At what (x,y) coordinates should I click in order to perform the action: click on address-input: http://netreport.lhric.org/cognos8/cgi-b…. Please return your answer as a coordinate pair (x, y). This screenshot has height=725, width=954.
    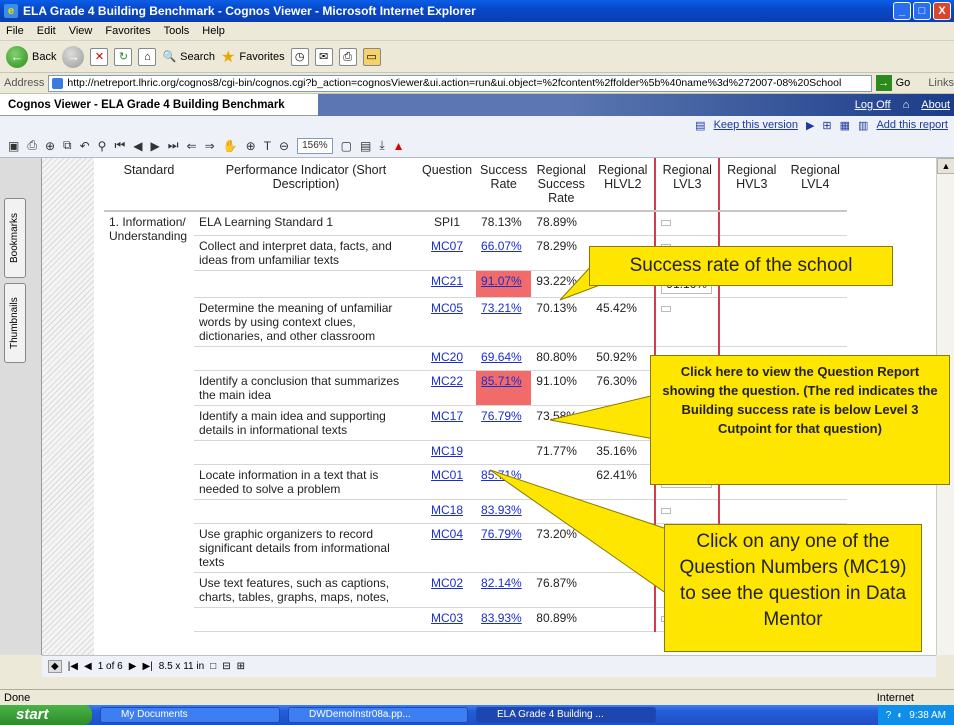
    Looking at the image, I should click on (460, 83).